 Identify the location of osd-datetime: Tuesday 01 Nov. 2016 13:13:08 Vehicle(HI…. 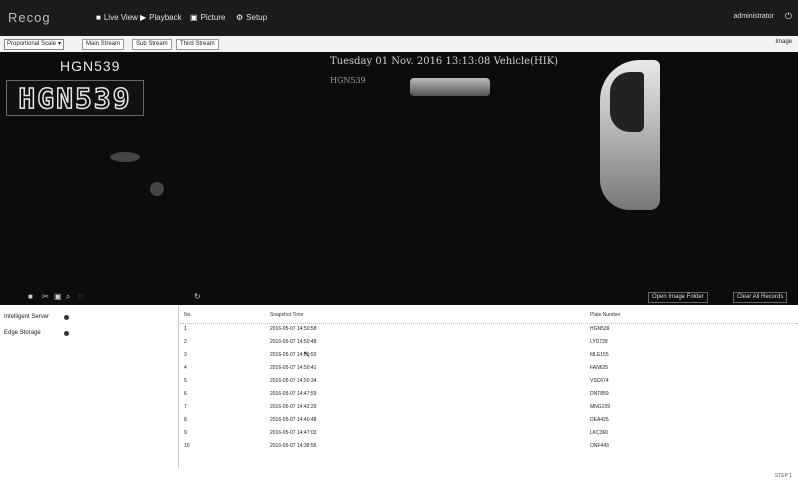
(444, 61).